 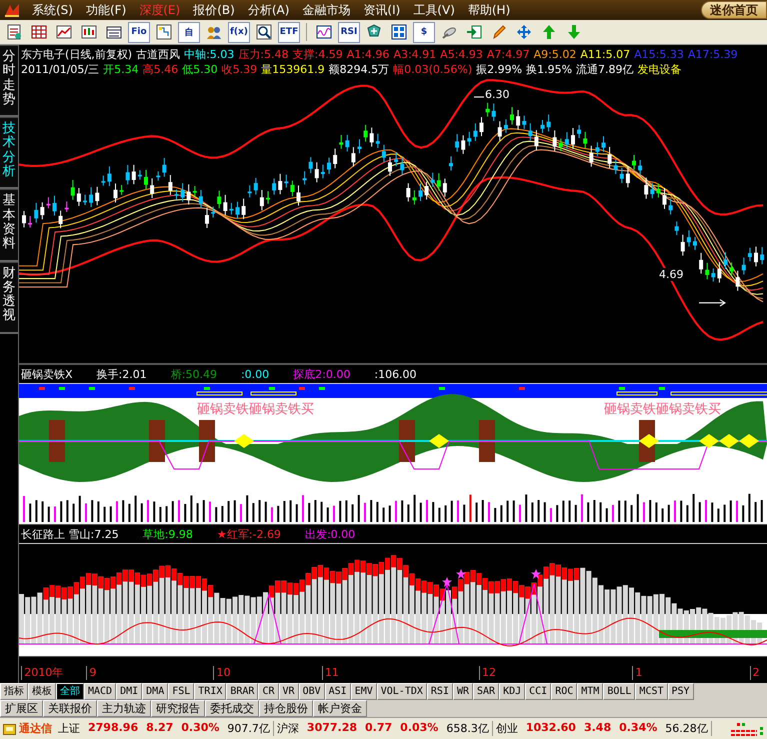 I want to click on indicator-tab: EMV, so click(x=363, y=691).